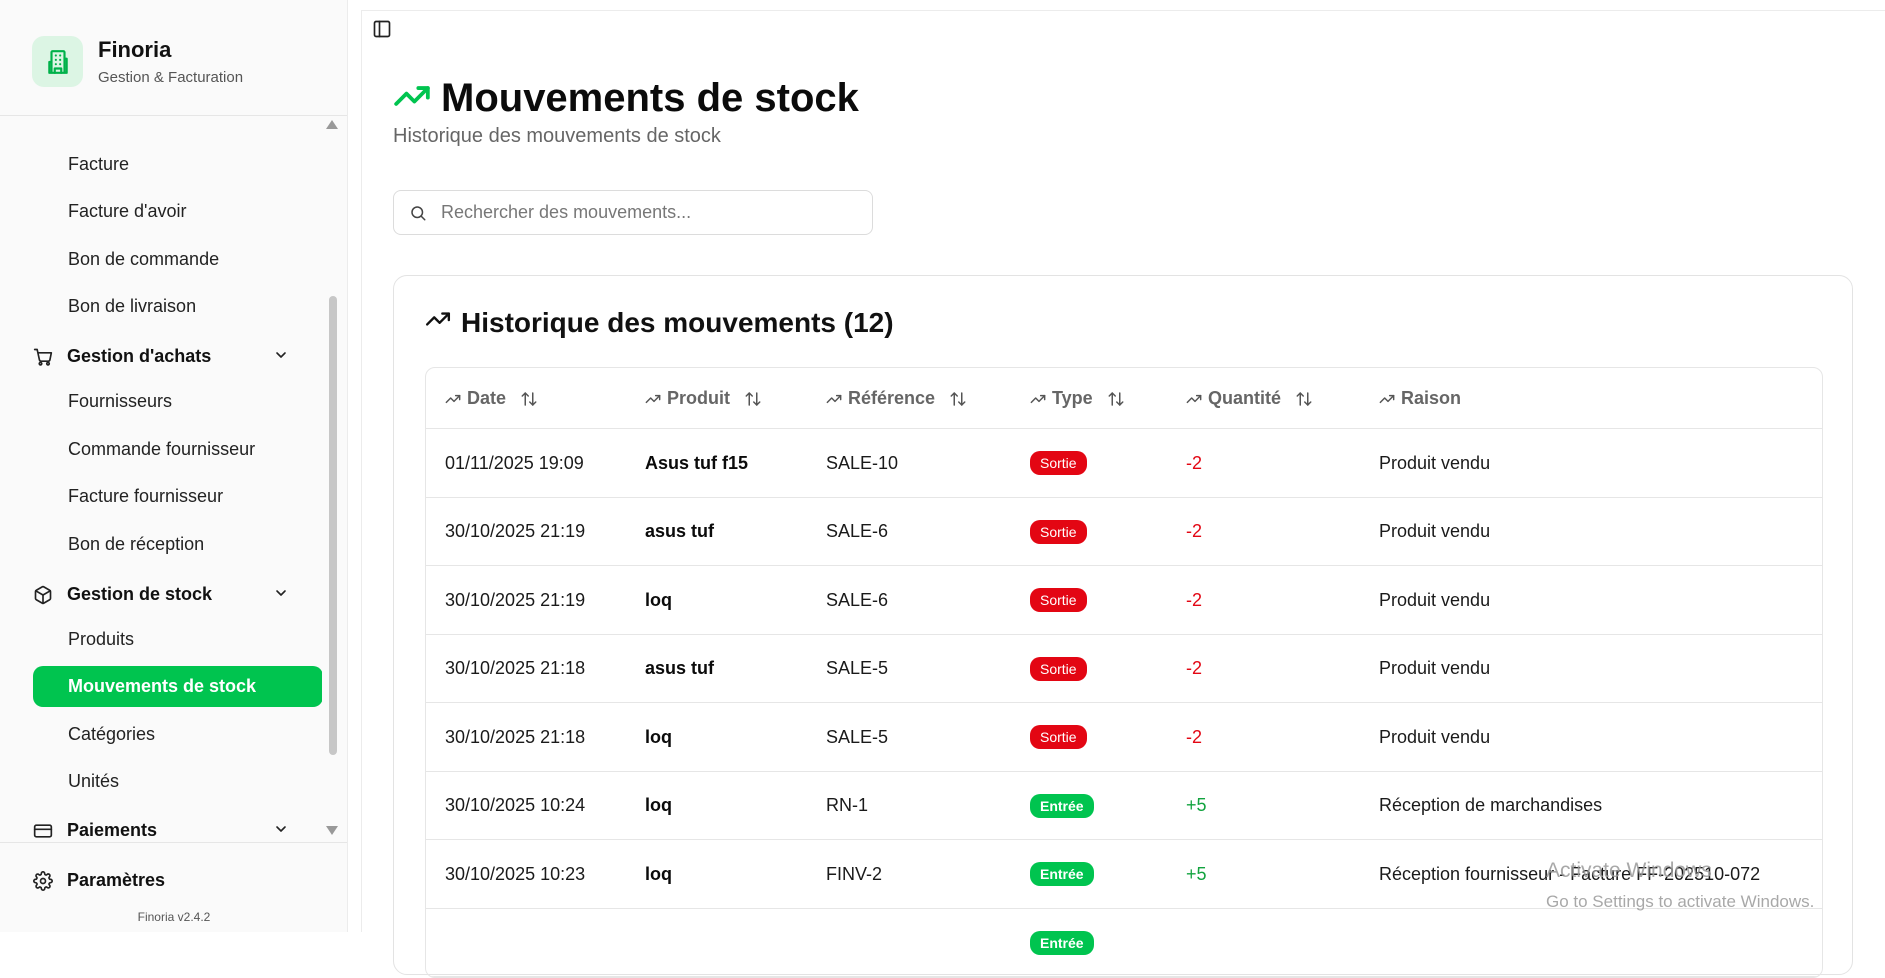  I want to click on cell-type: Entrée, so click(1062, 806).